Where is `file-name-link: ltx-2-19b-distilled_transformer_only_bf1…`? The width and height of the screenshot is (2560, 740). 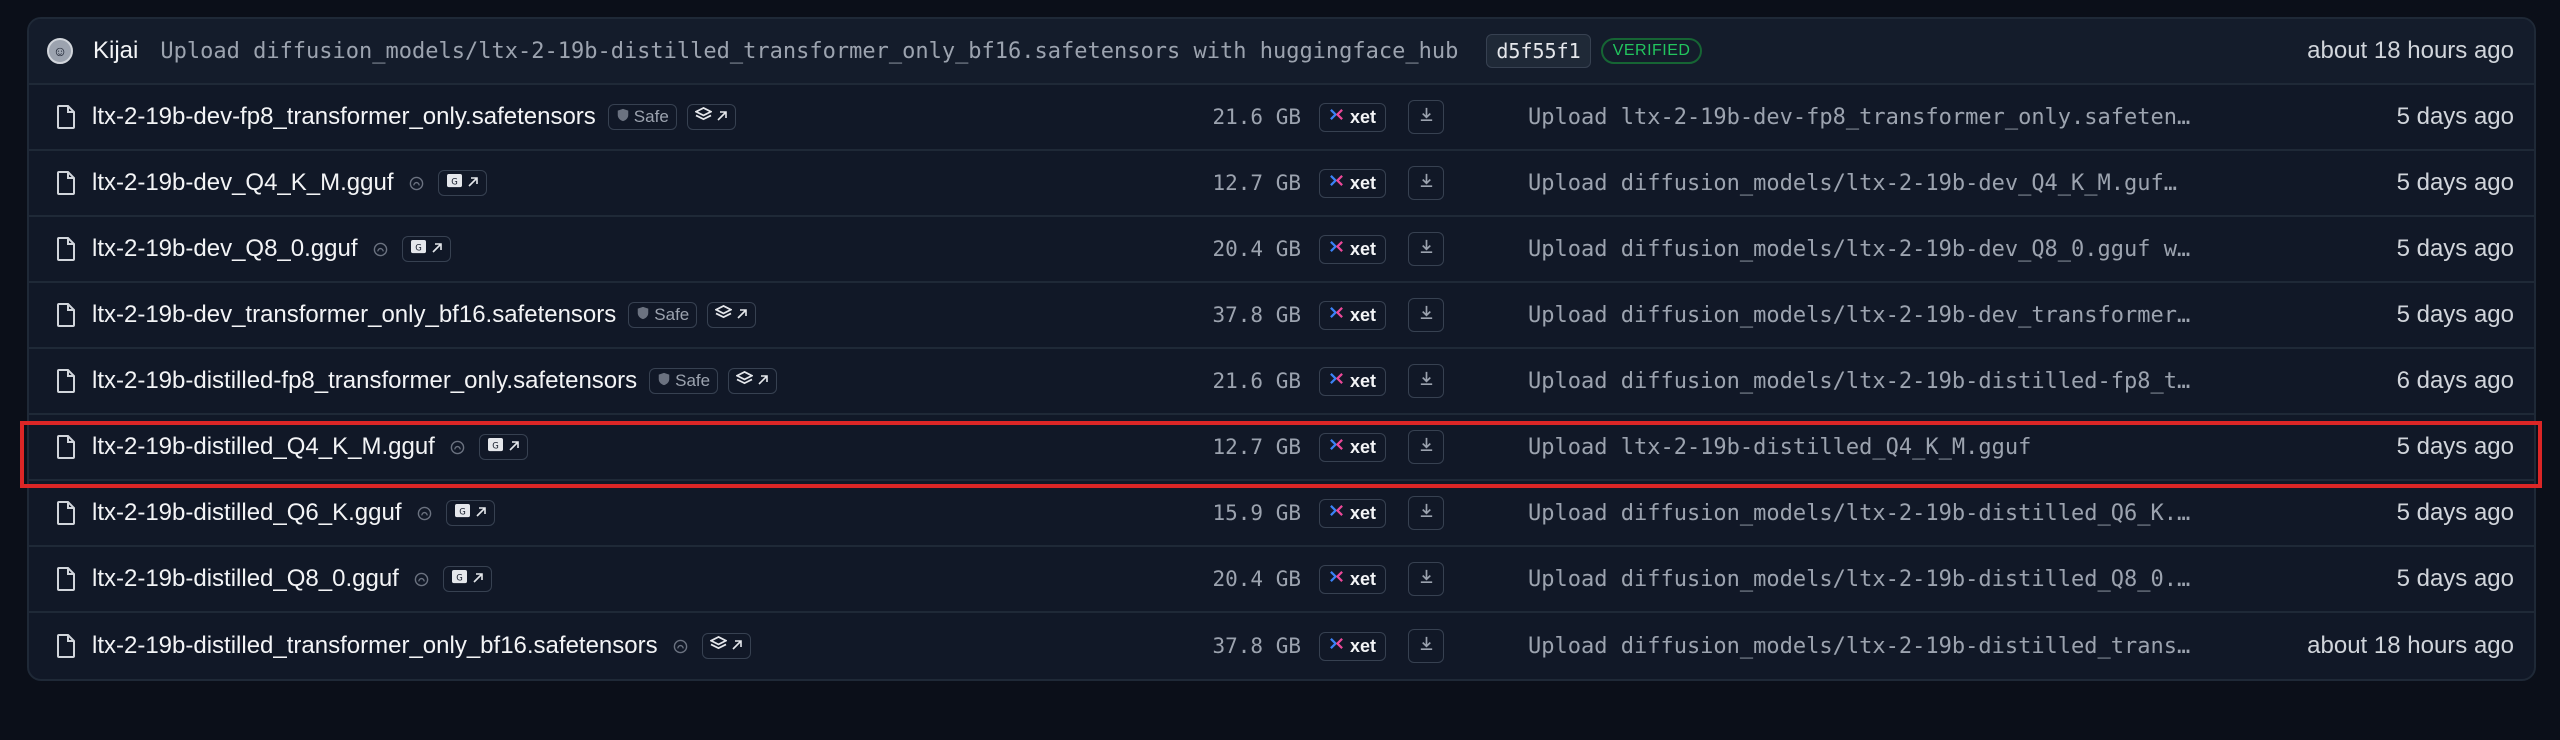 file-name-link: ltx-2-19b-distilled_transformer_only_bf1… is located at coordinates (375, 646).